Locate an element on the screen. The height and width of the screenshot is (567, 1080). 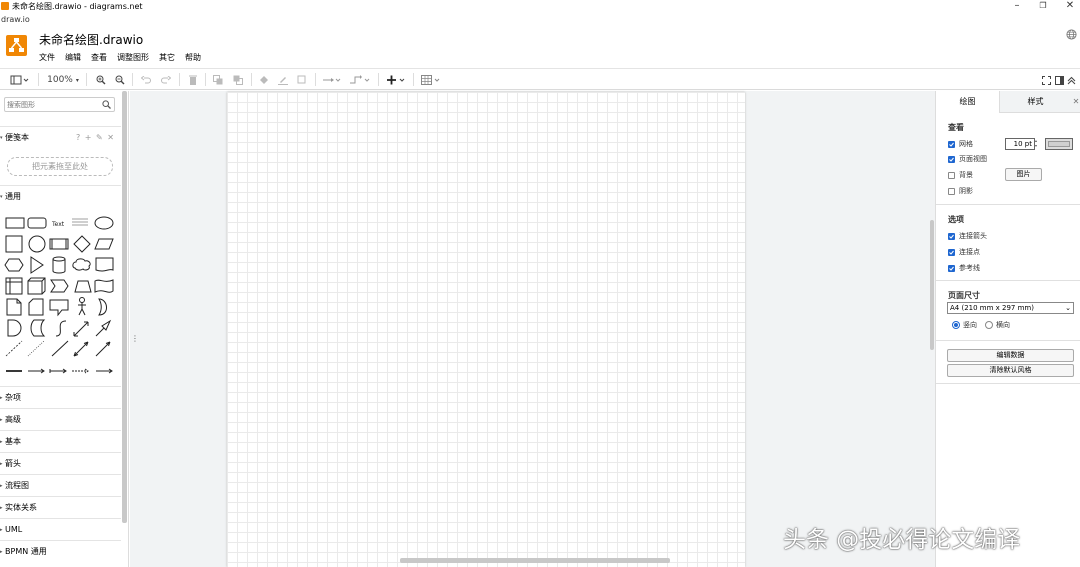
section-label: 箭头 is located at coordinates (13, 463).